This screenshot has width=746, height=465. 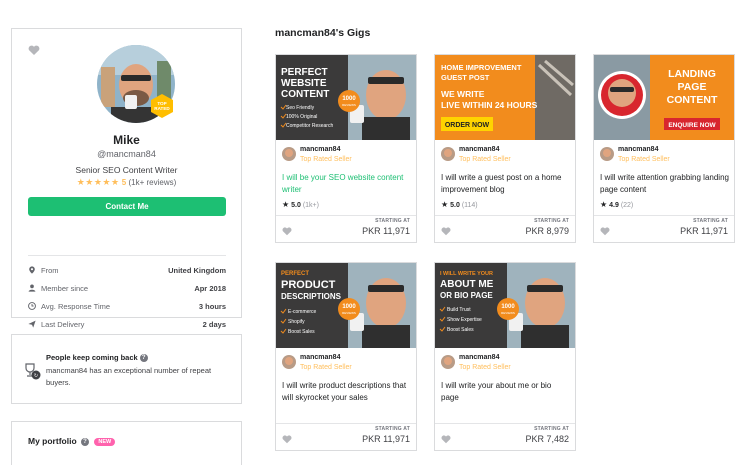 I want to click on seller-handle: @mancman84, so click(x=126, y=154).